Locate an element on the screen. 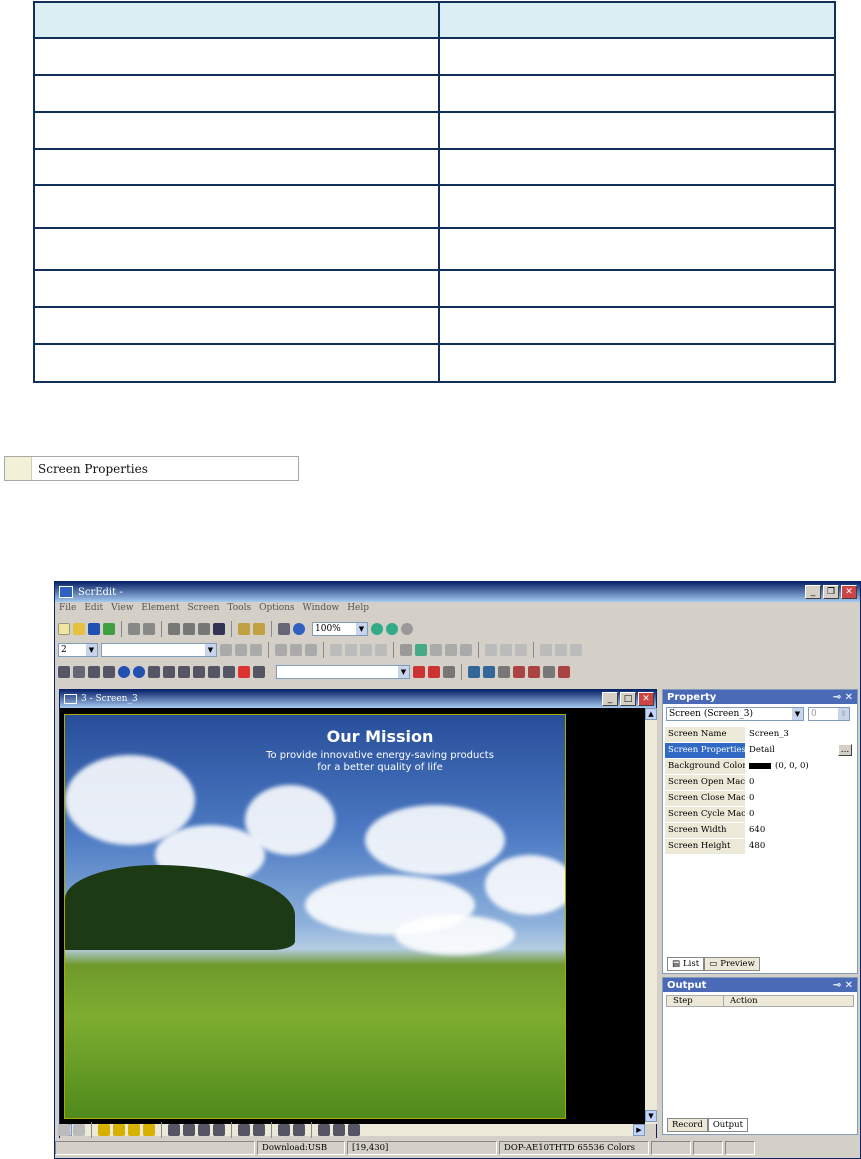  property-row: Screen Width 640 is located at coordinates (760, 830).